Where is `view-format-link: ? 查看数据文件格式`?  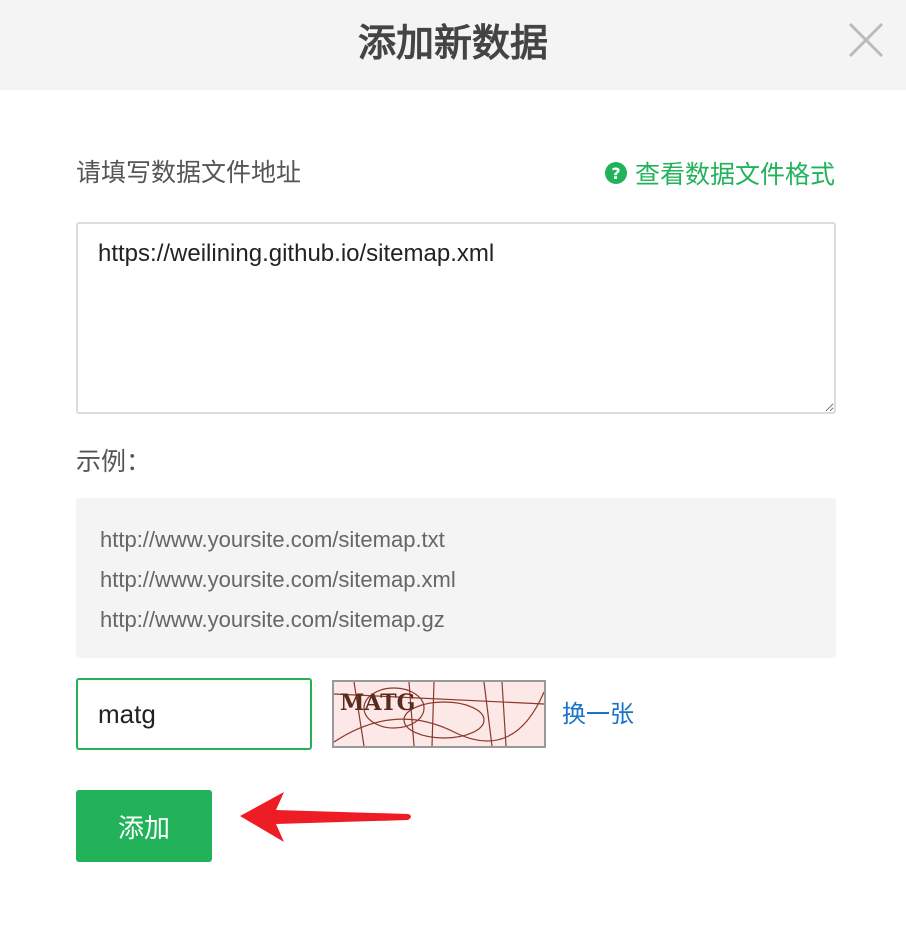 view-format-link: ? 查看数据文件格式 is located at coordinates (719, 173).